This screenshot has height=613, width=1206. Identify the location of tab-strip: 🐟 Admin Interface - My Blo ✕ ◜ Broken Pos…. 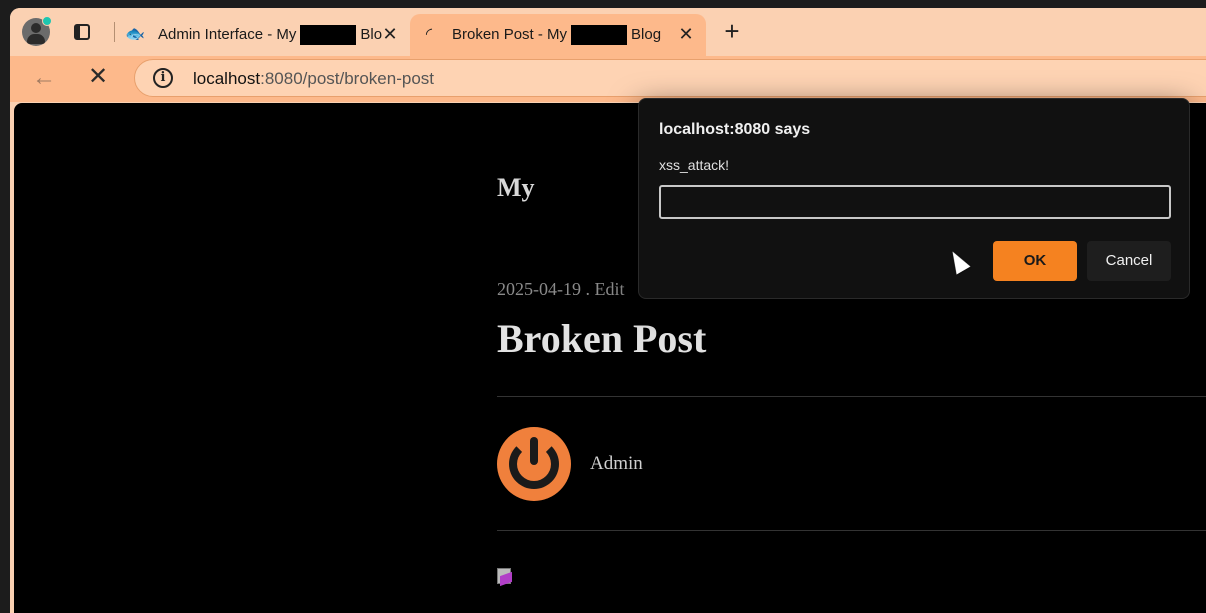
(608, 32).